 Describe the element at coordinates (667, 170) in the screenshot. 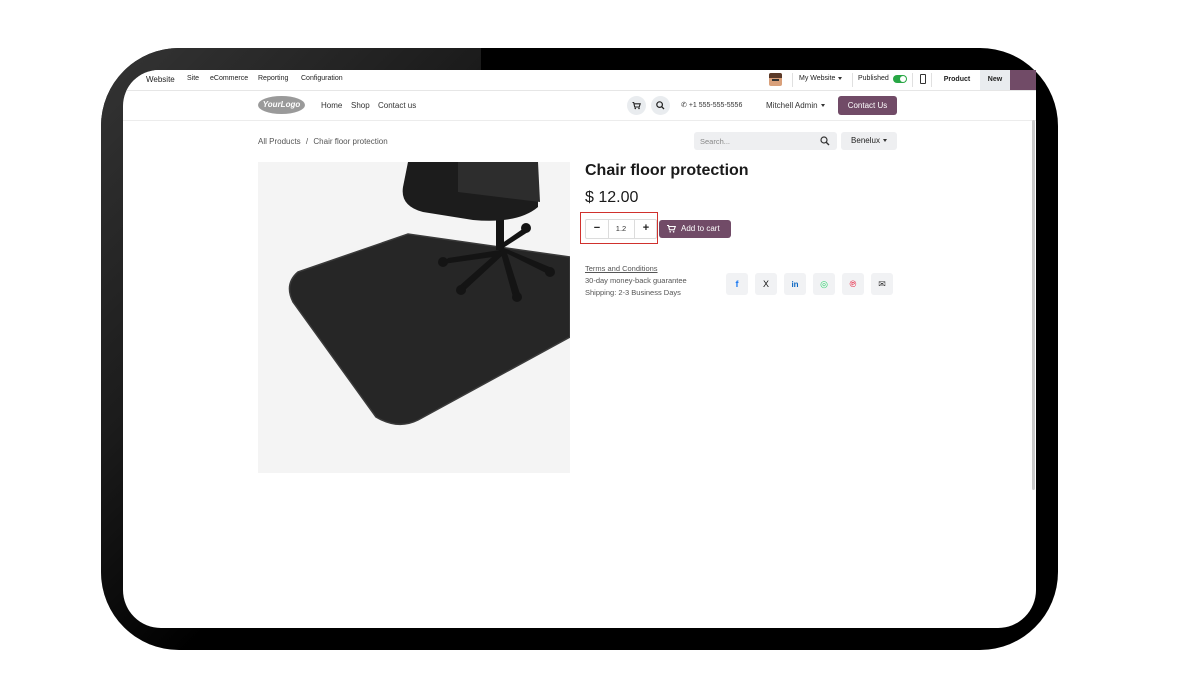

I see `product-title: Chair floor protection` at that location.